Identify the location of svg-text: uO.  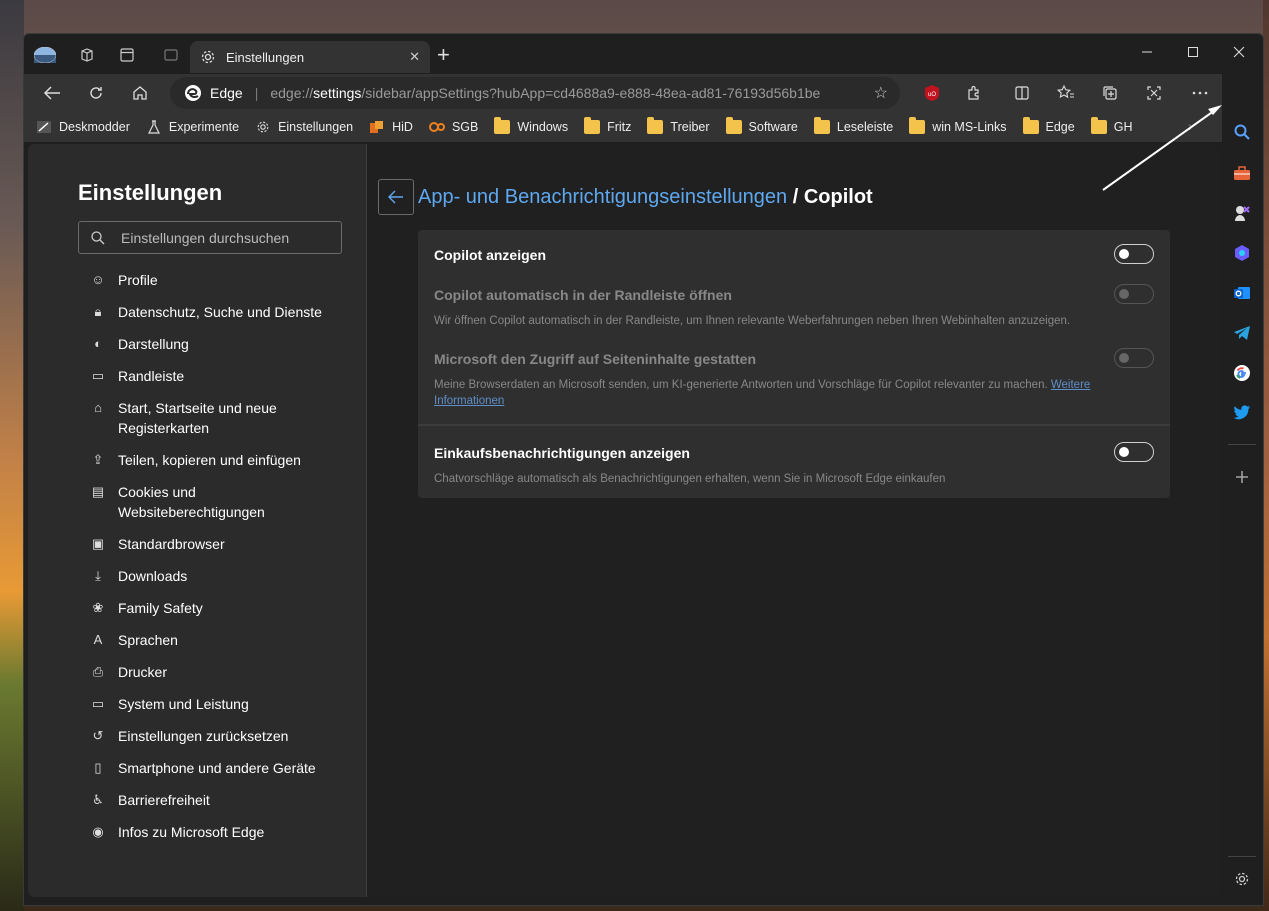
(932, 95).